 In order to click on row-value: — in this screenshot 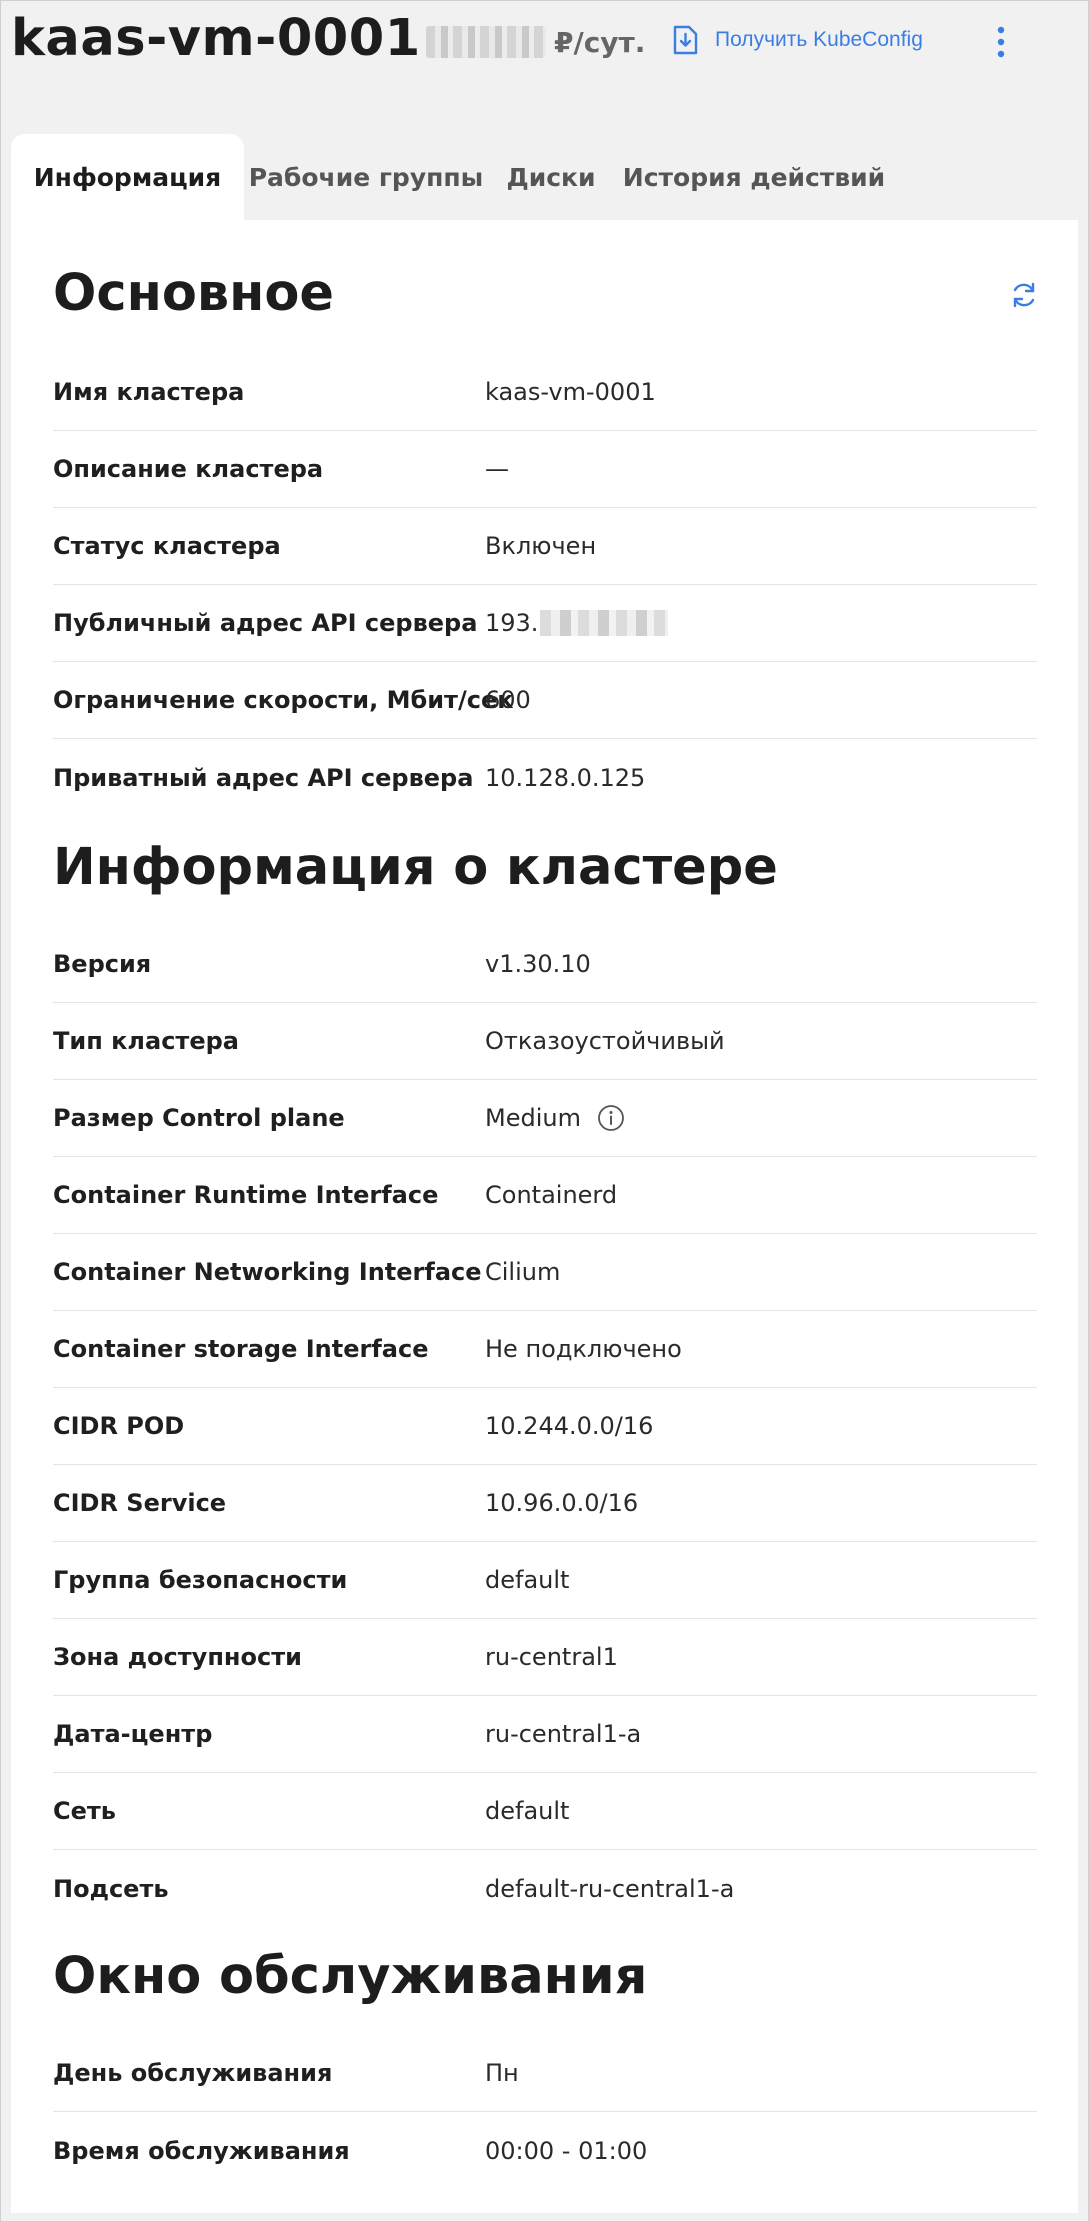, I will do `click(497, 469)`.